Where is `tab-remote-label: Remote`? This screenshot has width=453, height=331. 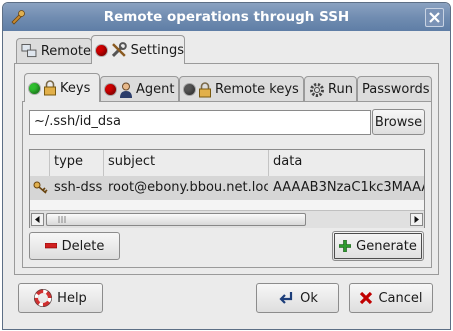
tab-remote-label: Remote is located at coordinates (65, 51).